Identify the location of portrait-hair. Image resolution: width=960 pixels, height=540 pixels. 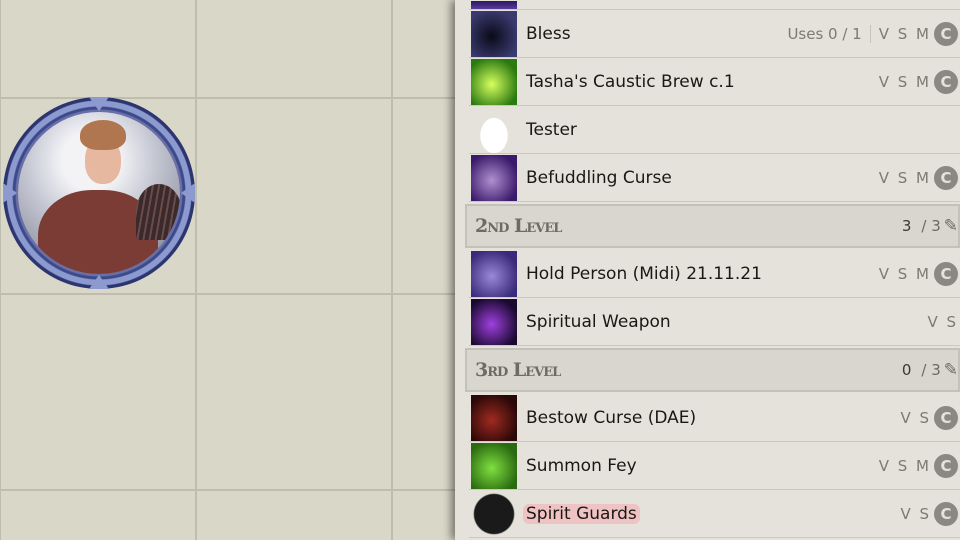
(103, 135).